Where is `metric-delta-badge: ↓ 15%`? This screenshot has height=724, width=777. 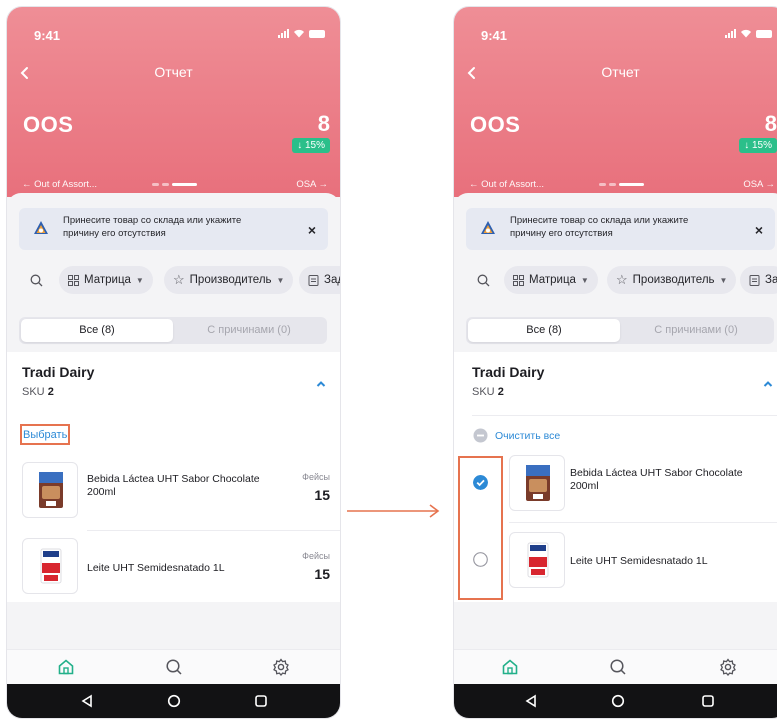
metric-delta-badge: ↓ 15% is located at coordinates (311, 145).